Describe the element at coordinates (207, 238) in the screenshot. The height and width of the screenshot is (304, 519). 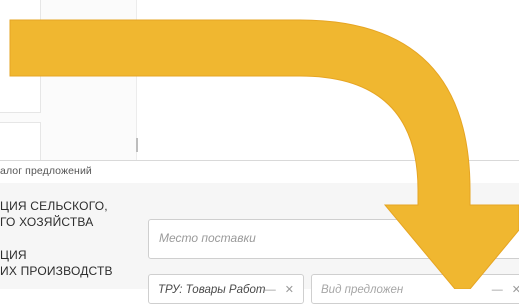
I see `delivery-place-placeholder: Место поставки` at that location.